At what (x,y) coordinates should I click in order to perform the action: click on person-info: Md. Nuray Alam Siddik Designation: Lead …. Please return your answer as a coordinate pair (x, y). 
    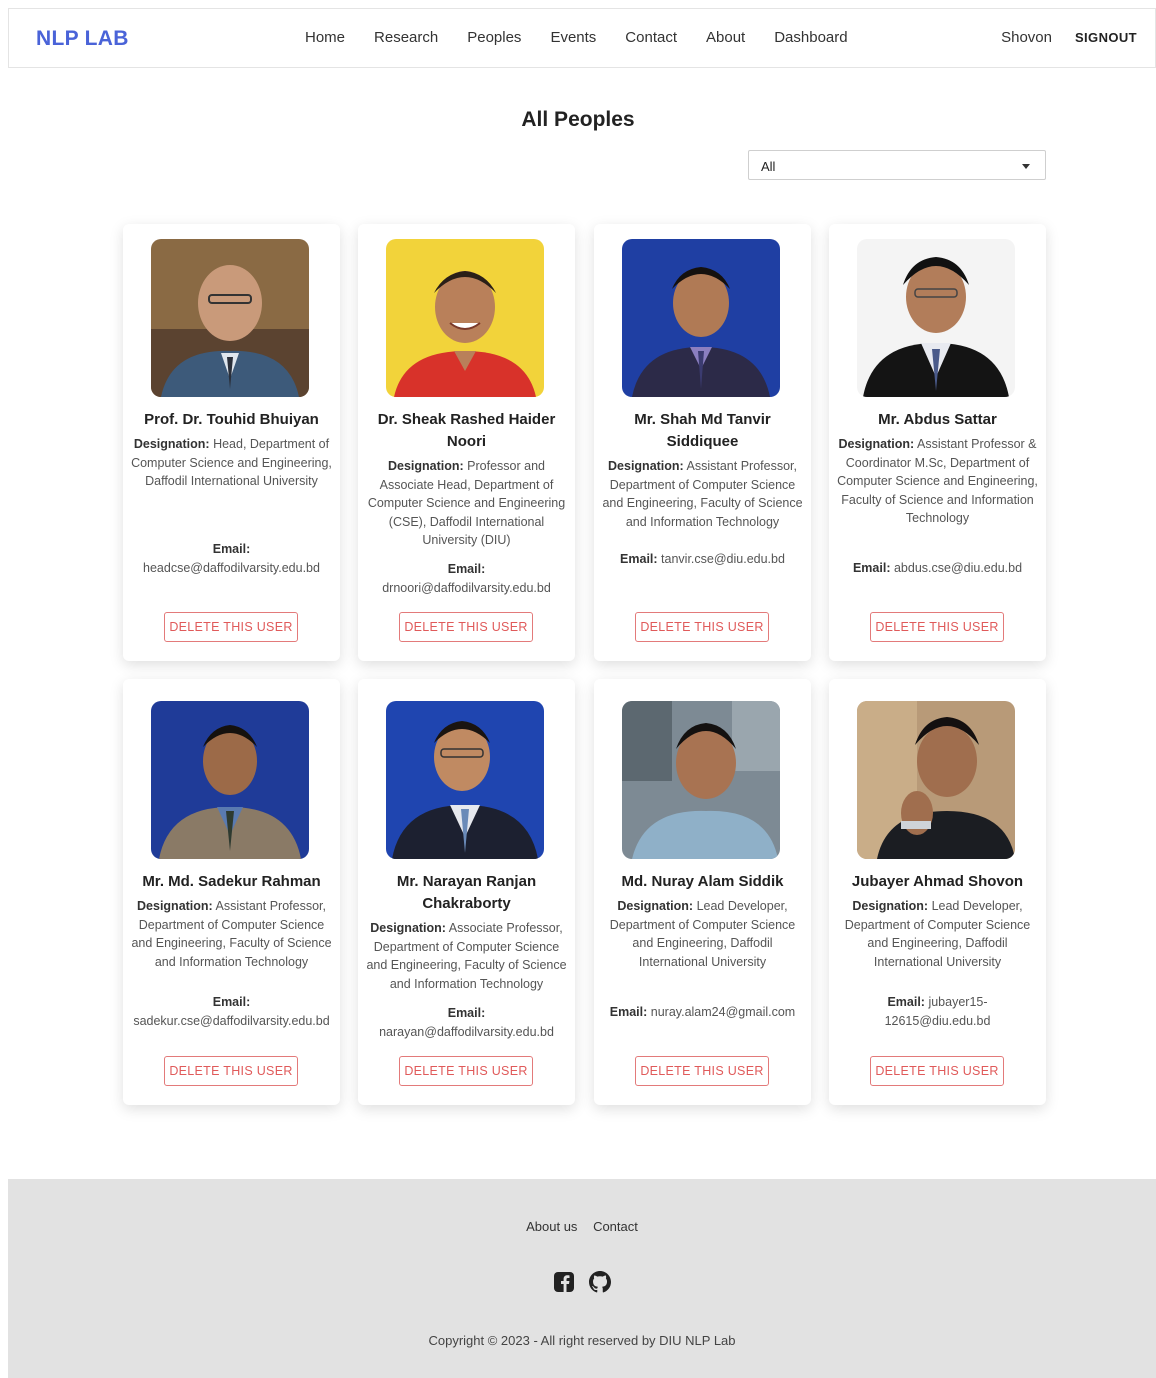
    Looking at the image, I should click on (702, 921).